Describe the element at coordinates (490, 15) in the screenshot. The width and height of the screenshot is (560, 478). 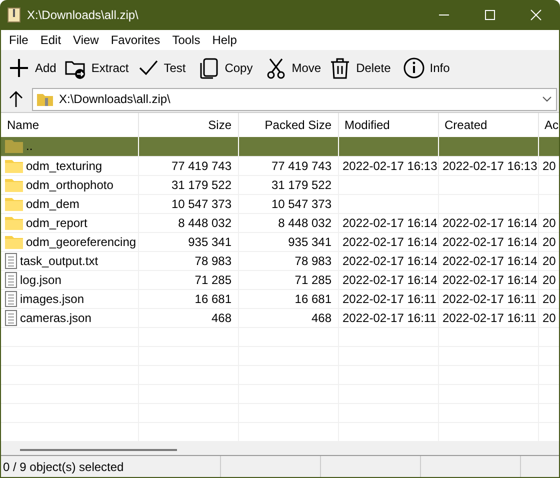
I see `maximize-icon` at that location.